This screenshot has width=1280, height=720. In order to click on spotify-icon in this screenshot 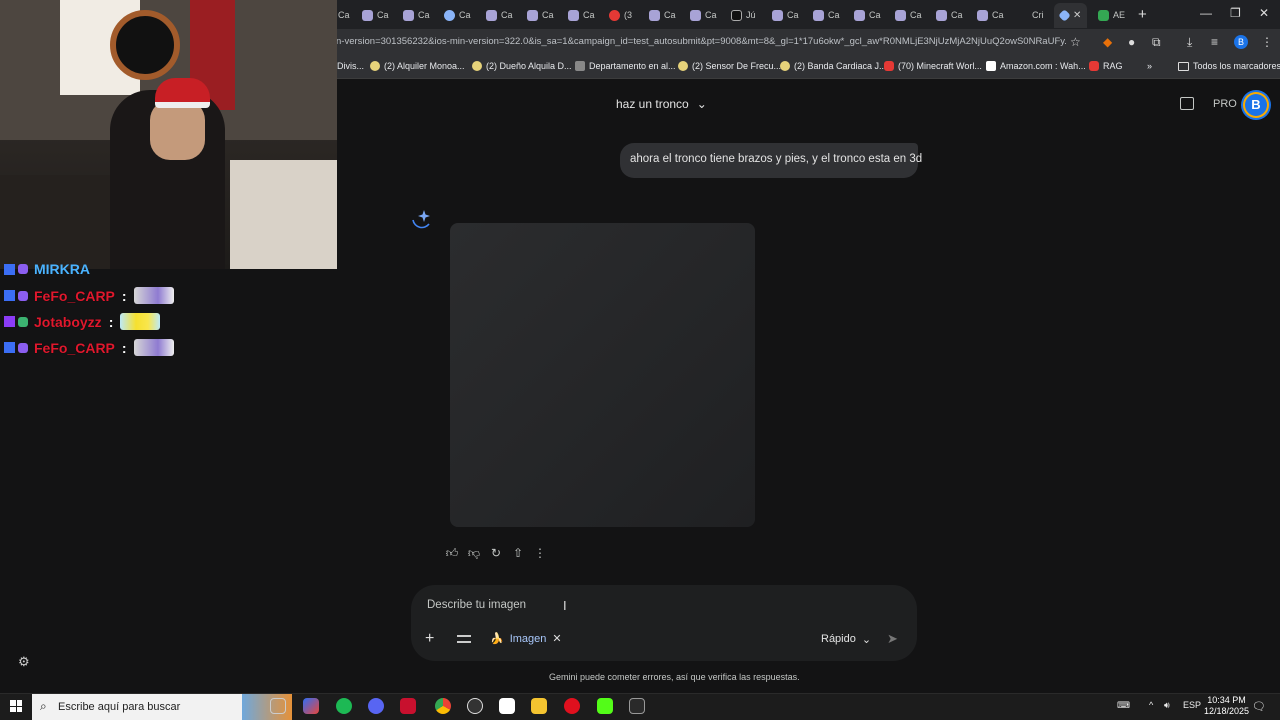, I will do `click(344, 706)`.